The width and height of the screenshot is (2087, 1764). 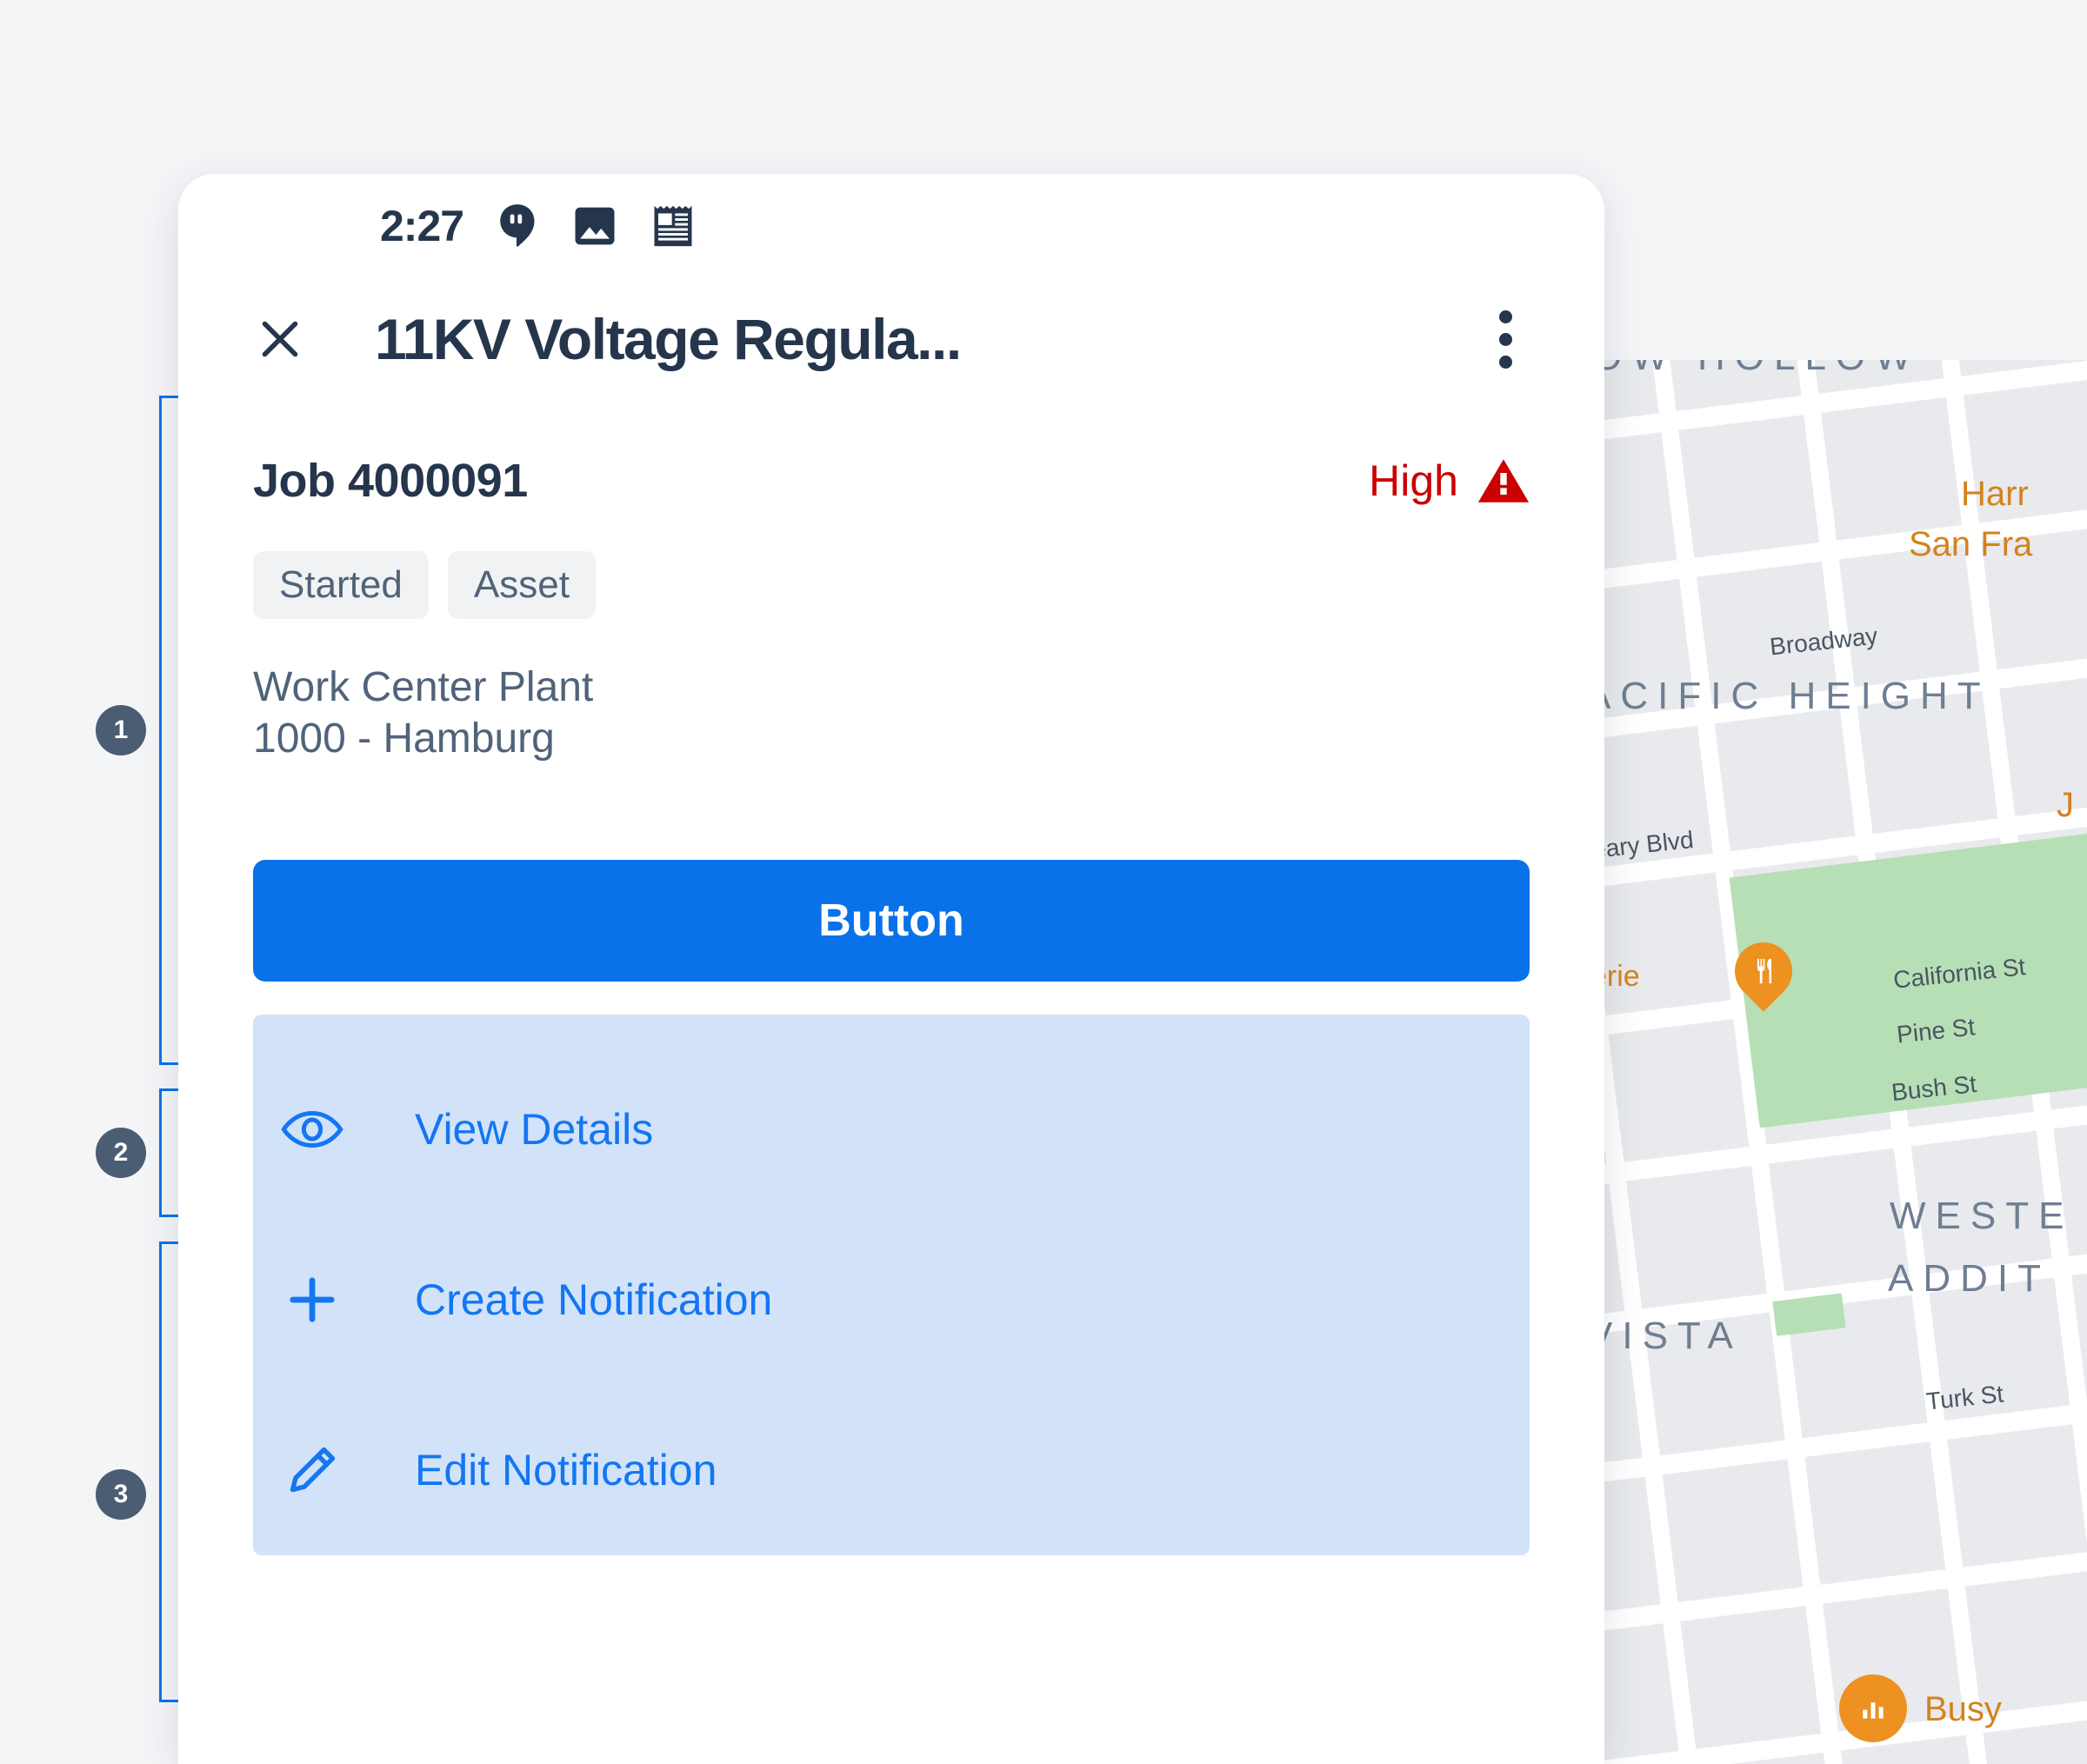 What do you see at coordinates (892, 1129) in the screenshot?
I see `action-view-details: View Details` at bounding box center [892, 1129].